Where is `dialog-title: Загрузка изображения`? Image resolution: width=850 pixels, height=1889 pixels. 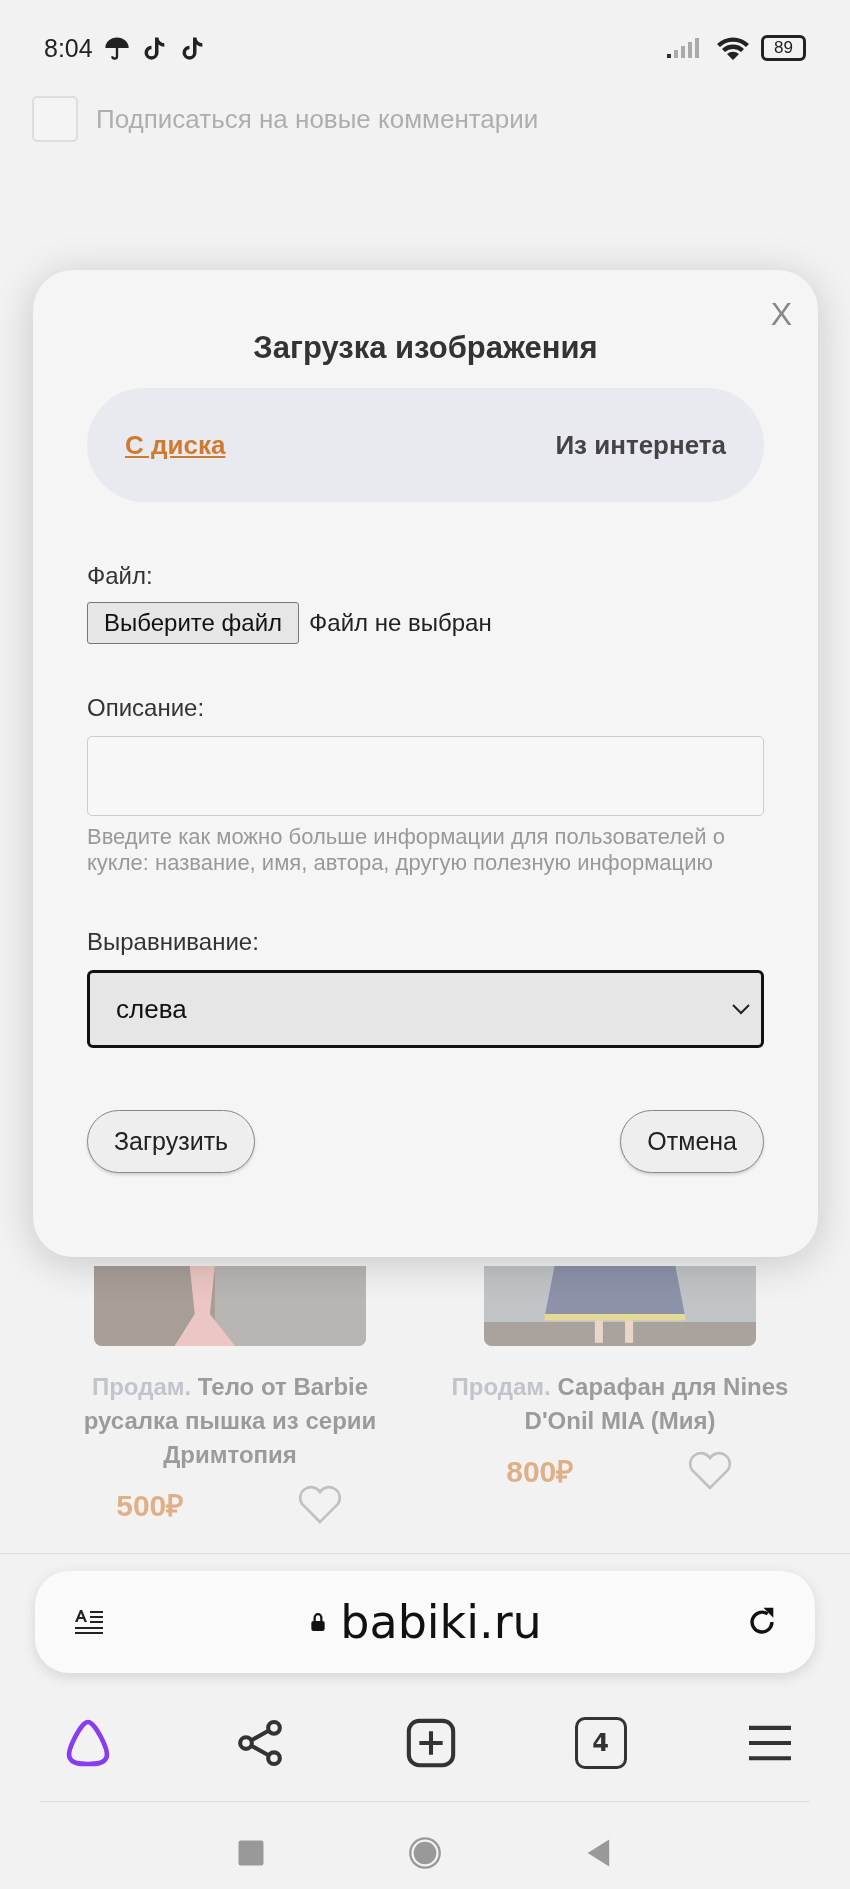
dialog-title: Загрузка изображения is located at coordinates (425, 348).